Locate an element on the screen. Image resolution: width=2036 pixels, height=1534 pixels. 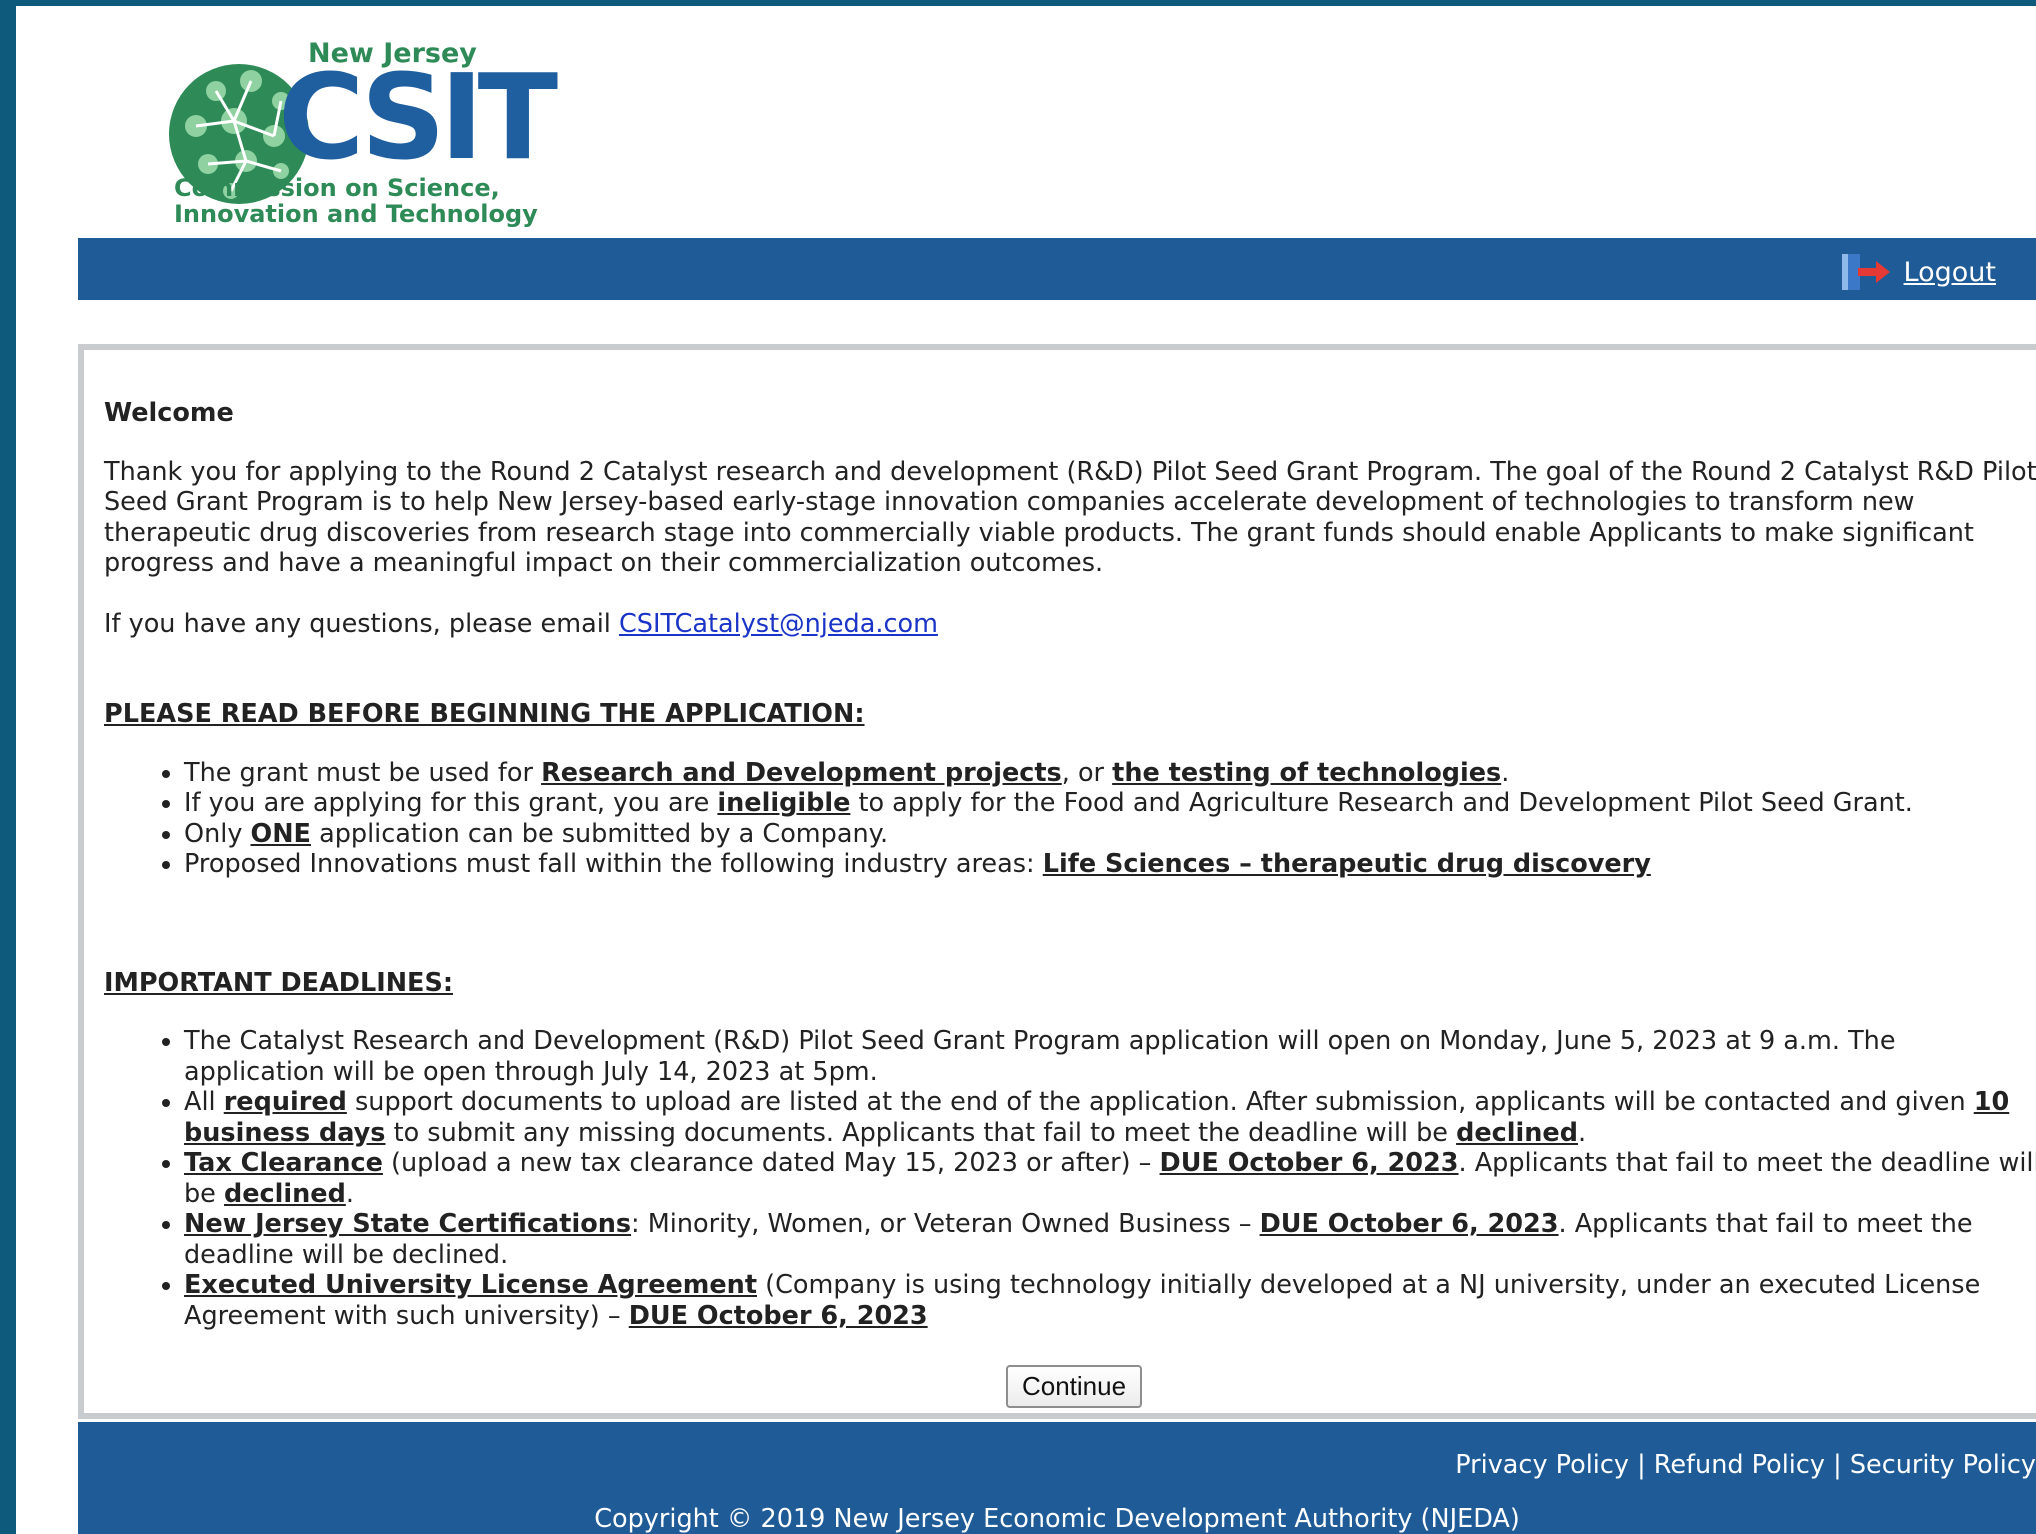
email-link: CSITCatalyst@njeda.com is located at coordinates (778, 624).